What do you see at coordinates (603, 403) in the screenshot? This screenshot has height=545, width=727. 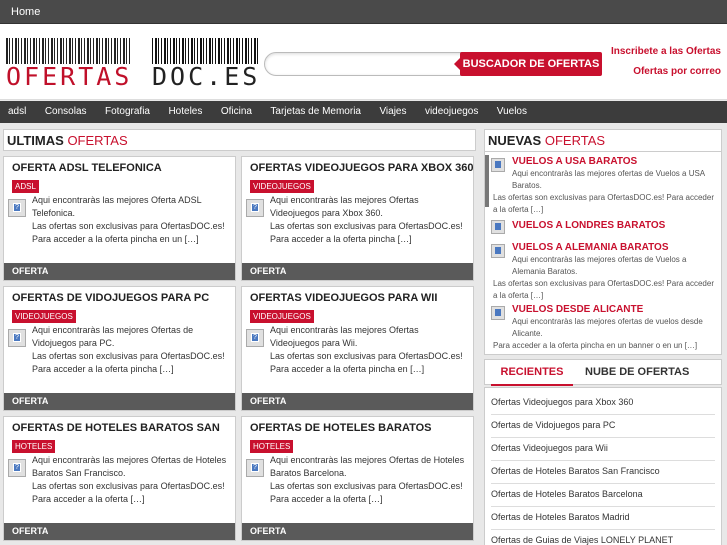 I see `recent-offer-link: Ofertas Videojuegos para Xbox 360` at bounding box center [603, 403].